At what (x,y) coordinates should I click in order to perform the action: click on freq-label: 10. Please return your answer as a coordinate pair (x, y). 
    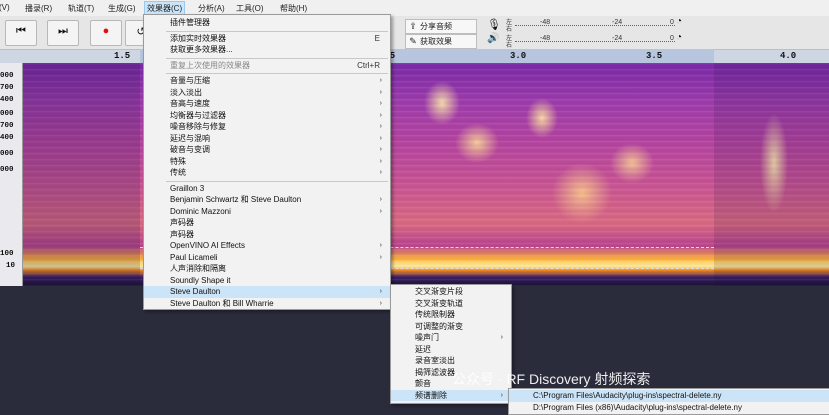
    Looking at the image, I should click on (11, 266).